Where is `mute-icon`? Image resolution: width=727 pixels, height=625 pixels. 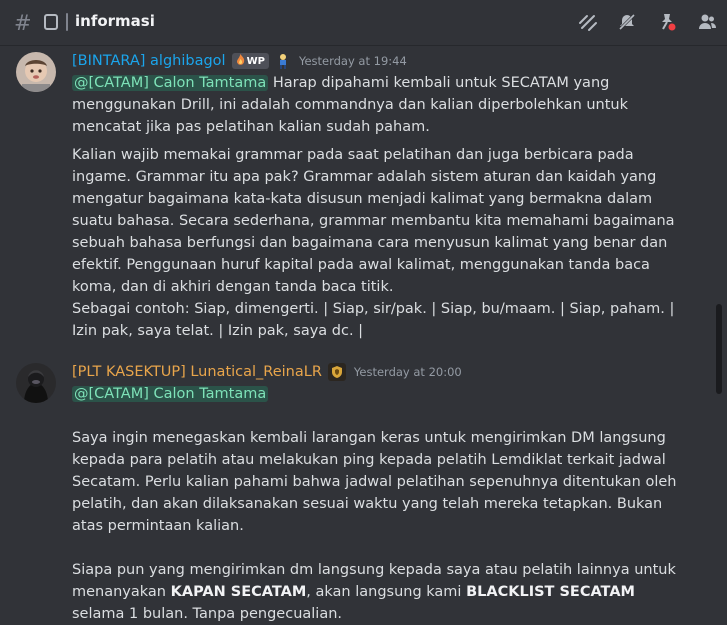
mute-icon is located at coordinates (627, 24).